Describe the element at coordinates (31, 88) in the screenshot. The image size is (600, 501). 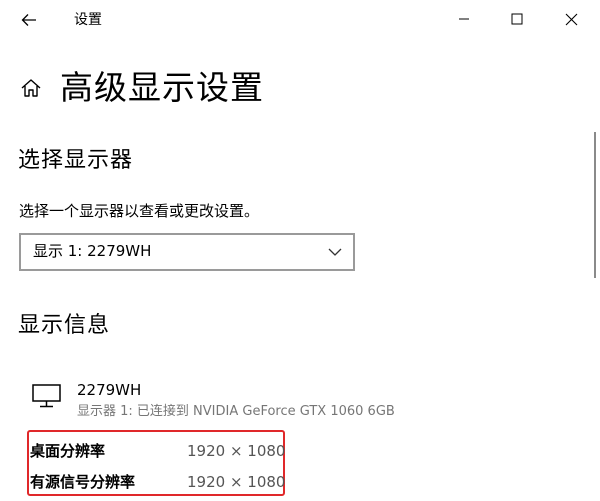
I see `home-icon` at that location.